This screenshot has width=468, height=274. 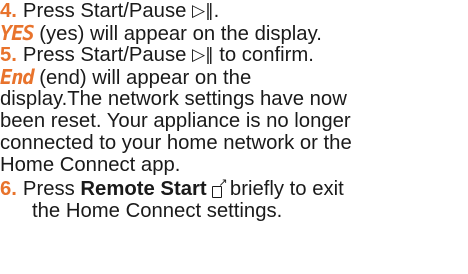 I want to click on display-yes-line: YES (yes) will appear on the display., so click(x=161, y=33).